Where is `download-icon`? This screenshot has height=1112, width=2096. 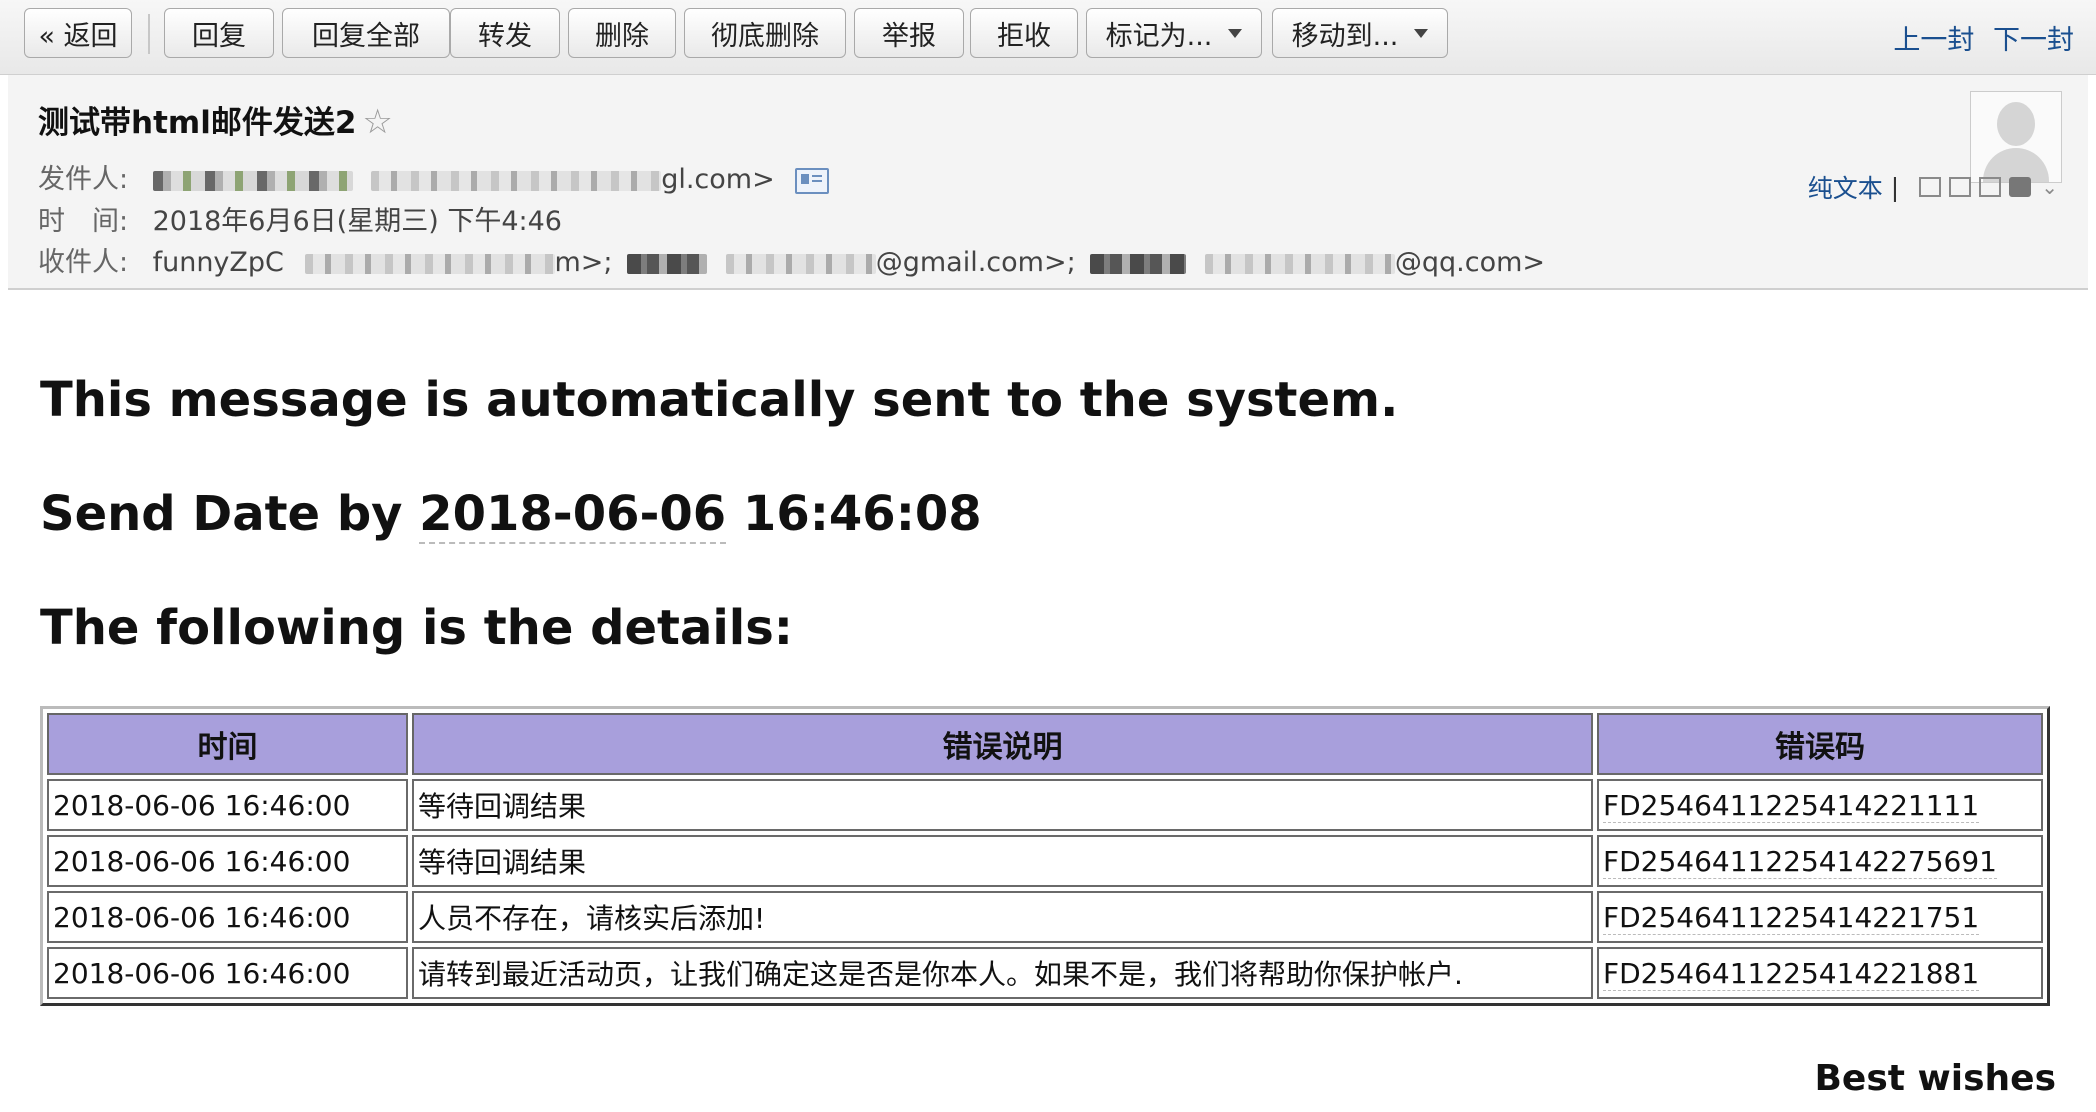
download-icon is located at coordinates (1990, 187).